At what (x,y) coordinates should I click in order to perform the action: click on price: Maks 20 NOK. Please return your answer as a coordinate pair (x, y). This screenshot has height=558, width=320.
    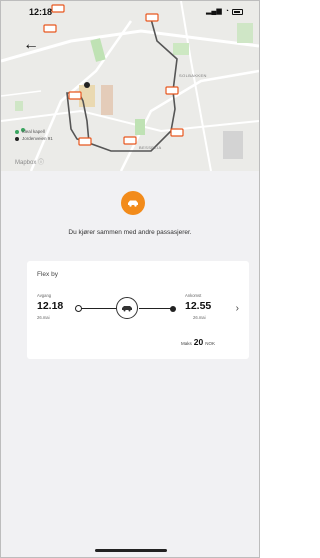
    Looking at the image, I should click on (198, 342).